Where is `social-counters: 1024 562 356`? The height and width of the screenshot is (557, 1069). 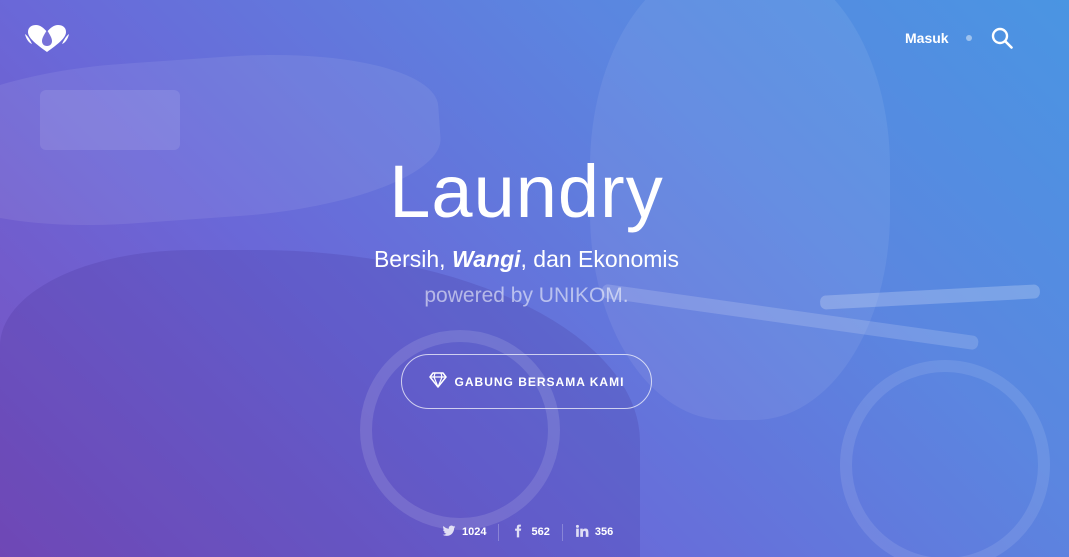
social-counters: 1024 562 356 is located at coordinates (527, 532).